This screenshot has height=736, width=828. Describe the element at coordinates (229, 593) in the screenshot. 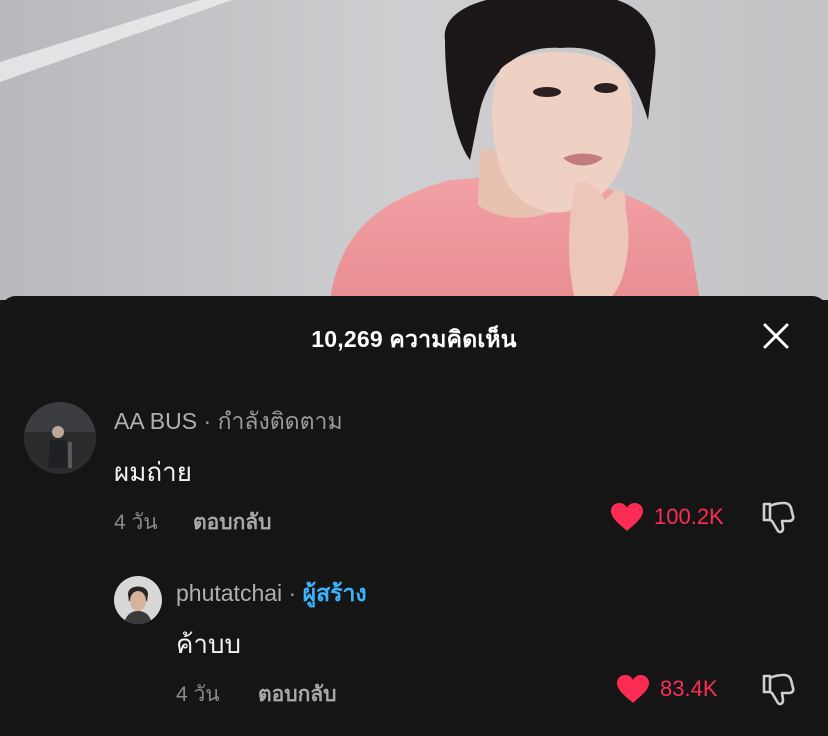

I see `comment-author: phutatchai` at that location.